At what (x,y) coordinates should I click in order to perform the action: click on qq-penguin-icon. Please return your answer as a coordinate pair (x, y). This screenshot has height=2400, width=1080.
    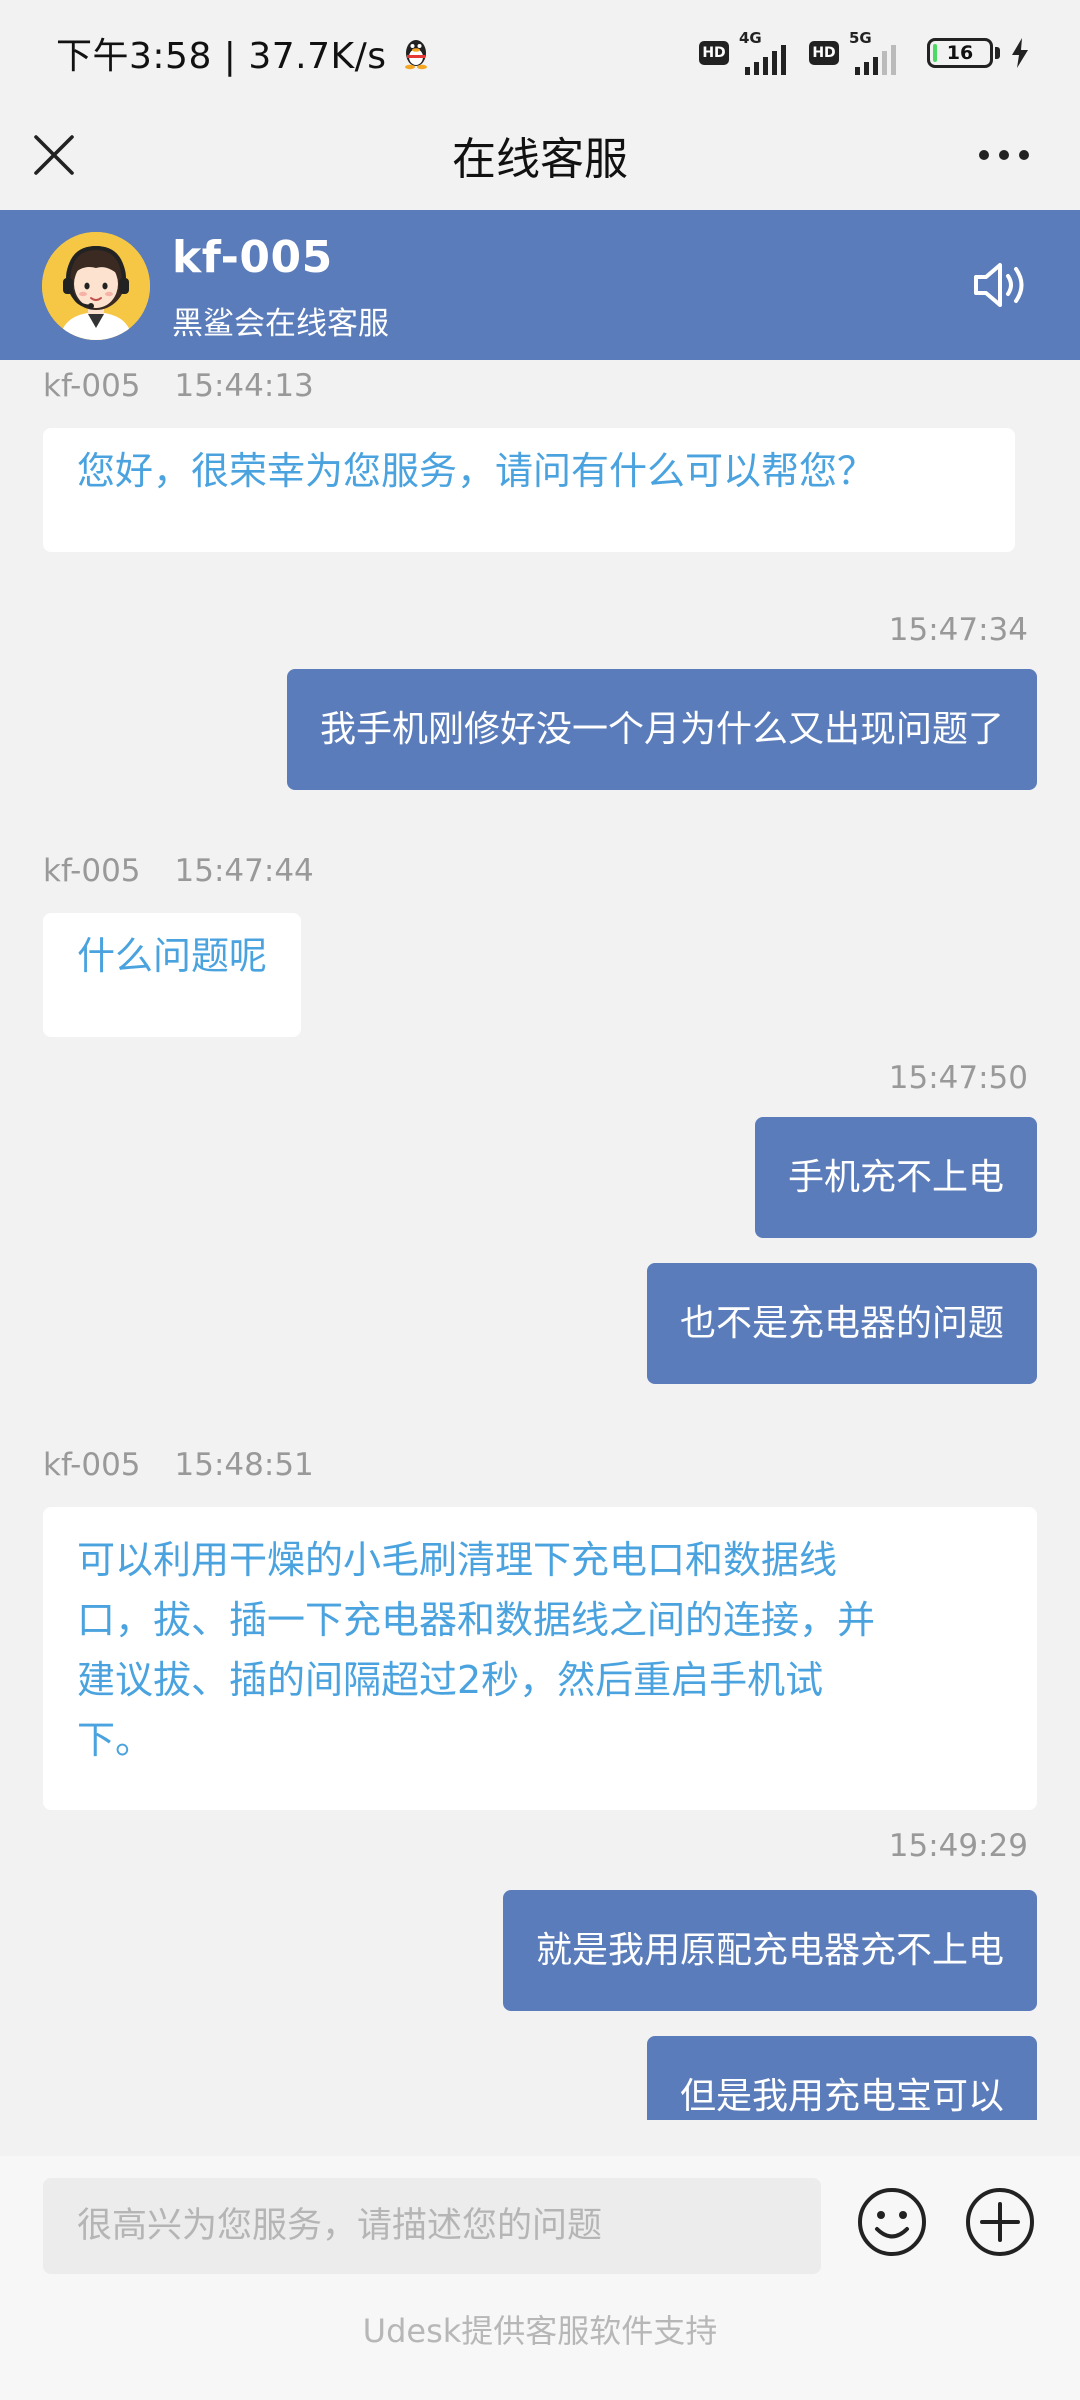
    Looking at the image, I should click on (415, 55).